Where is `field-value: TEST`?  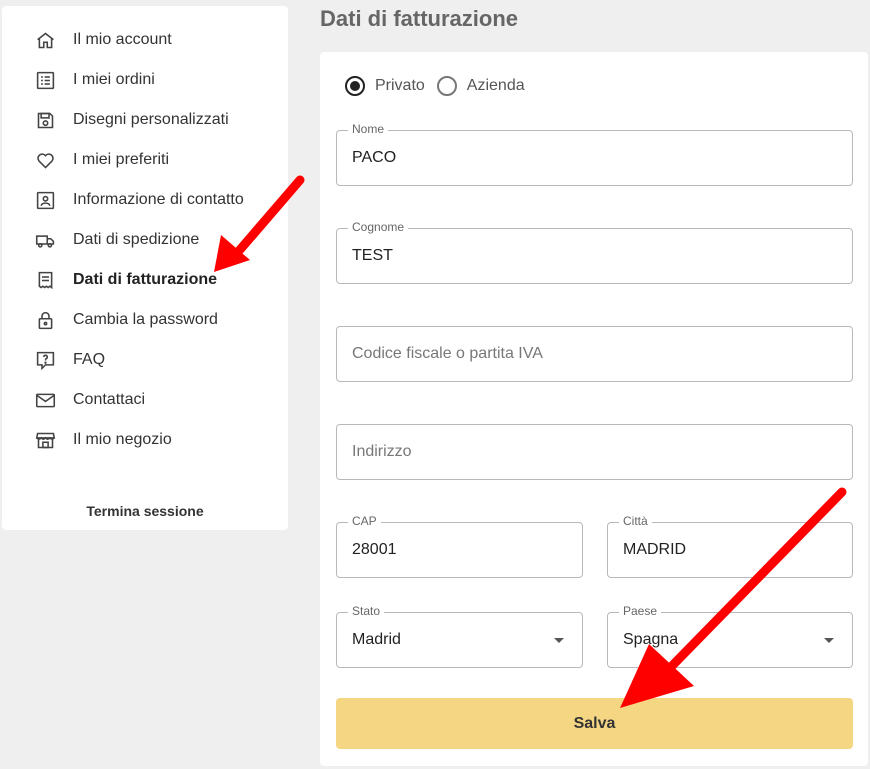 field-value: TEST is located at coordinates (372, 255).